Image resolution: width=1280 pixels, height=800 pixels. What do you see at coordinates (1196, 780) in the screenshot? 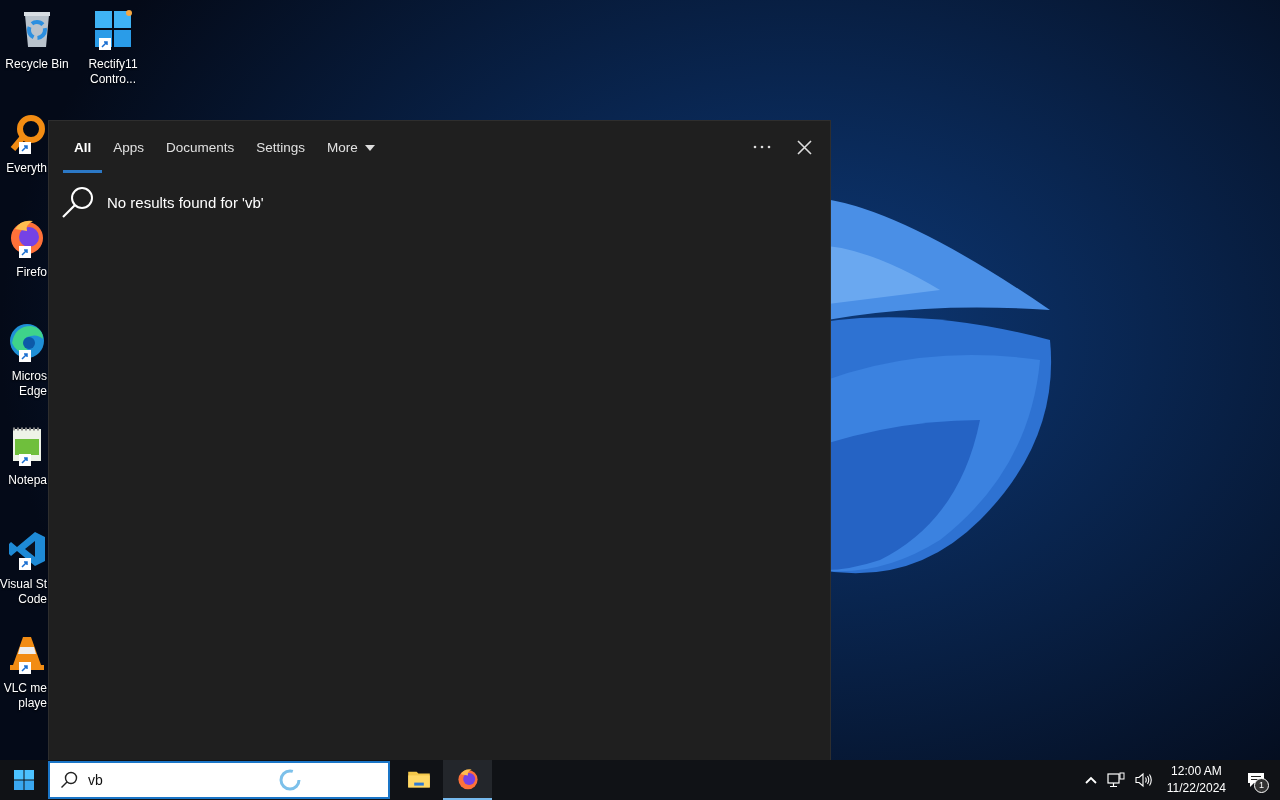
I see `clock: 12:00 AM 11/22/2024` at bounding box center [1196, 780].